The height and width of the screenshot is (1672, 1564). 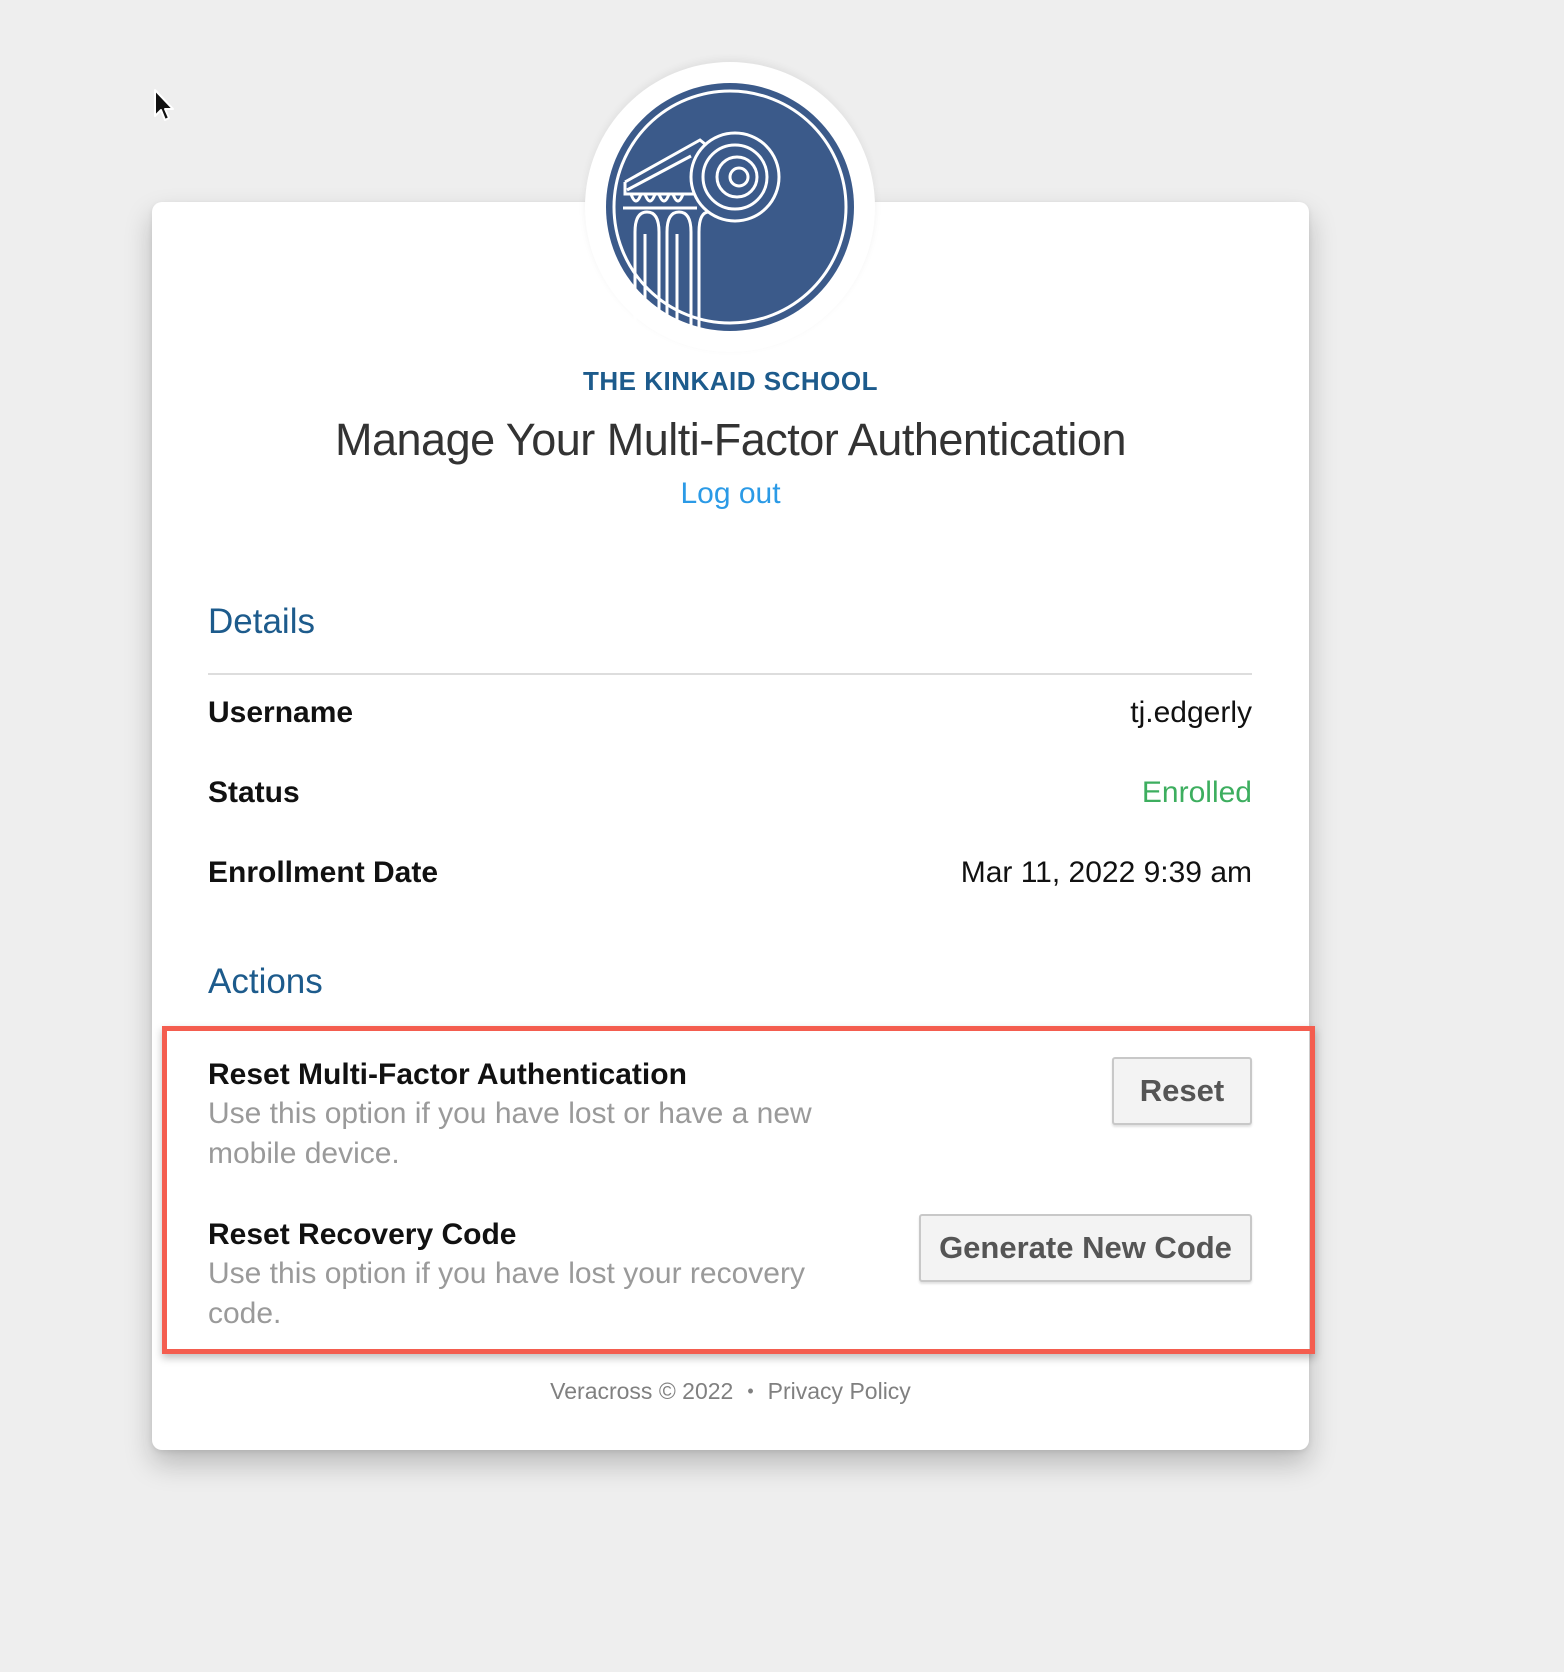 I want to click on privacy-policy-link: Privacy Policy, so click(x=839, y=1391).